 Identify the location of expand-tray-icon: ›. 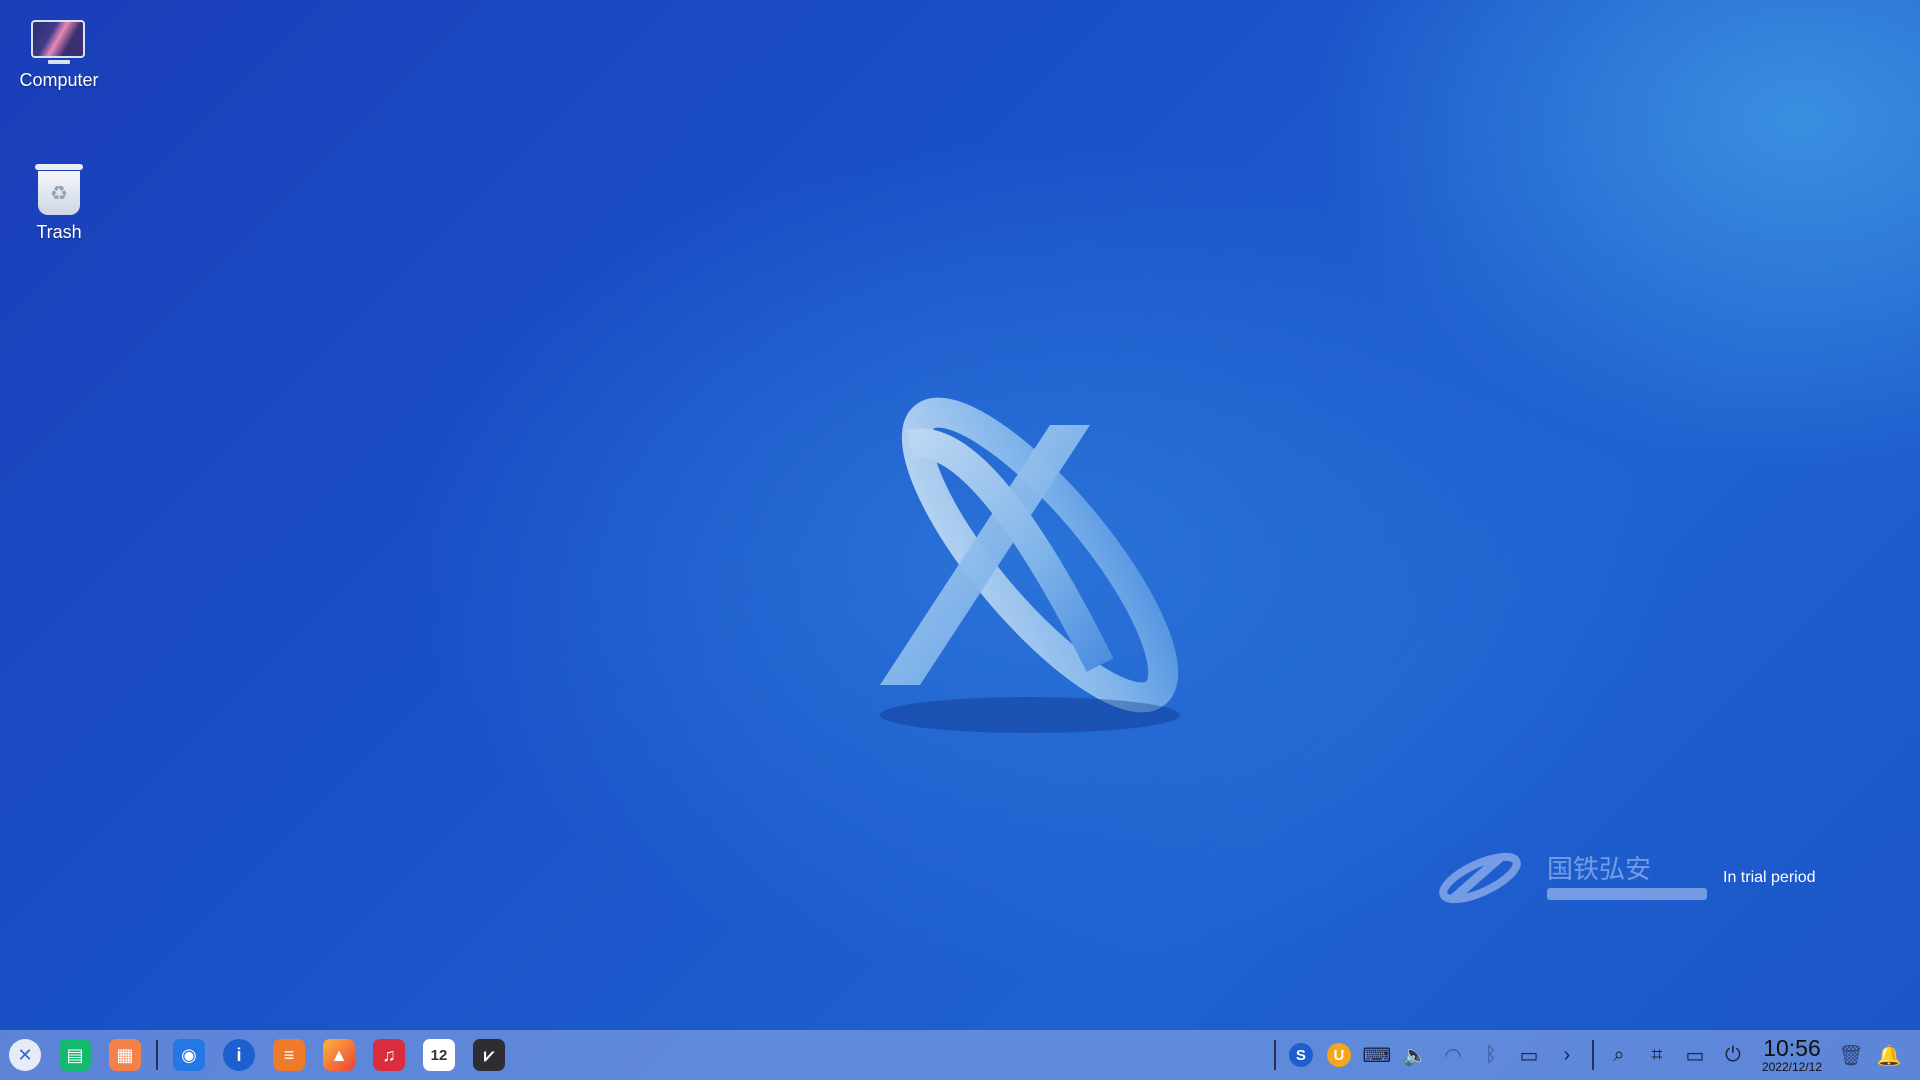
(1567, 1055).